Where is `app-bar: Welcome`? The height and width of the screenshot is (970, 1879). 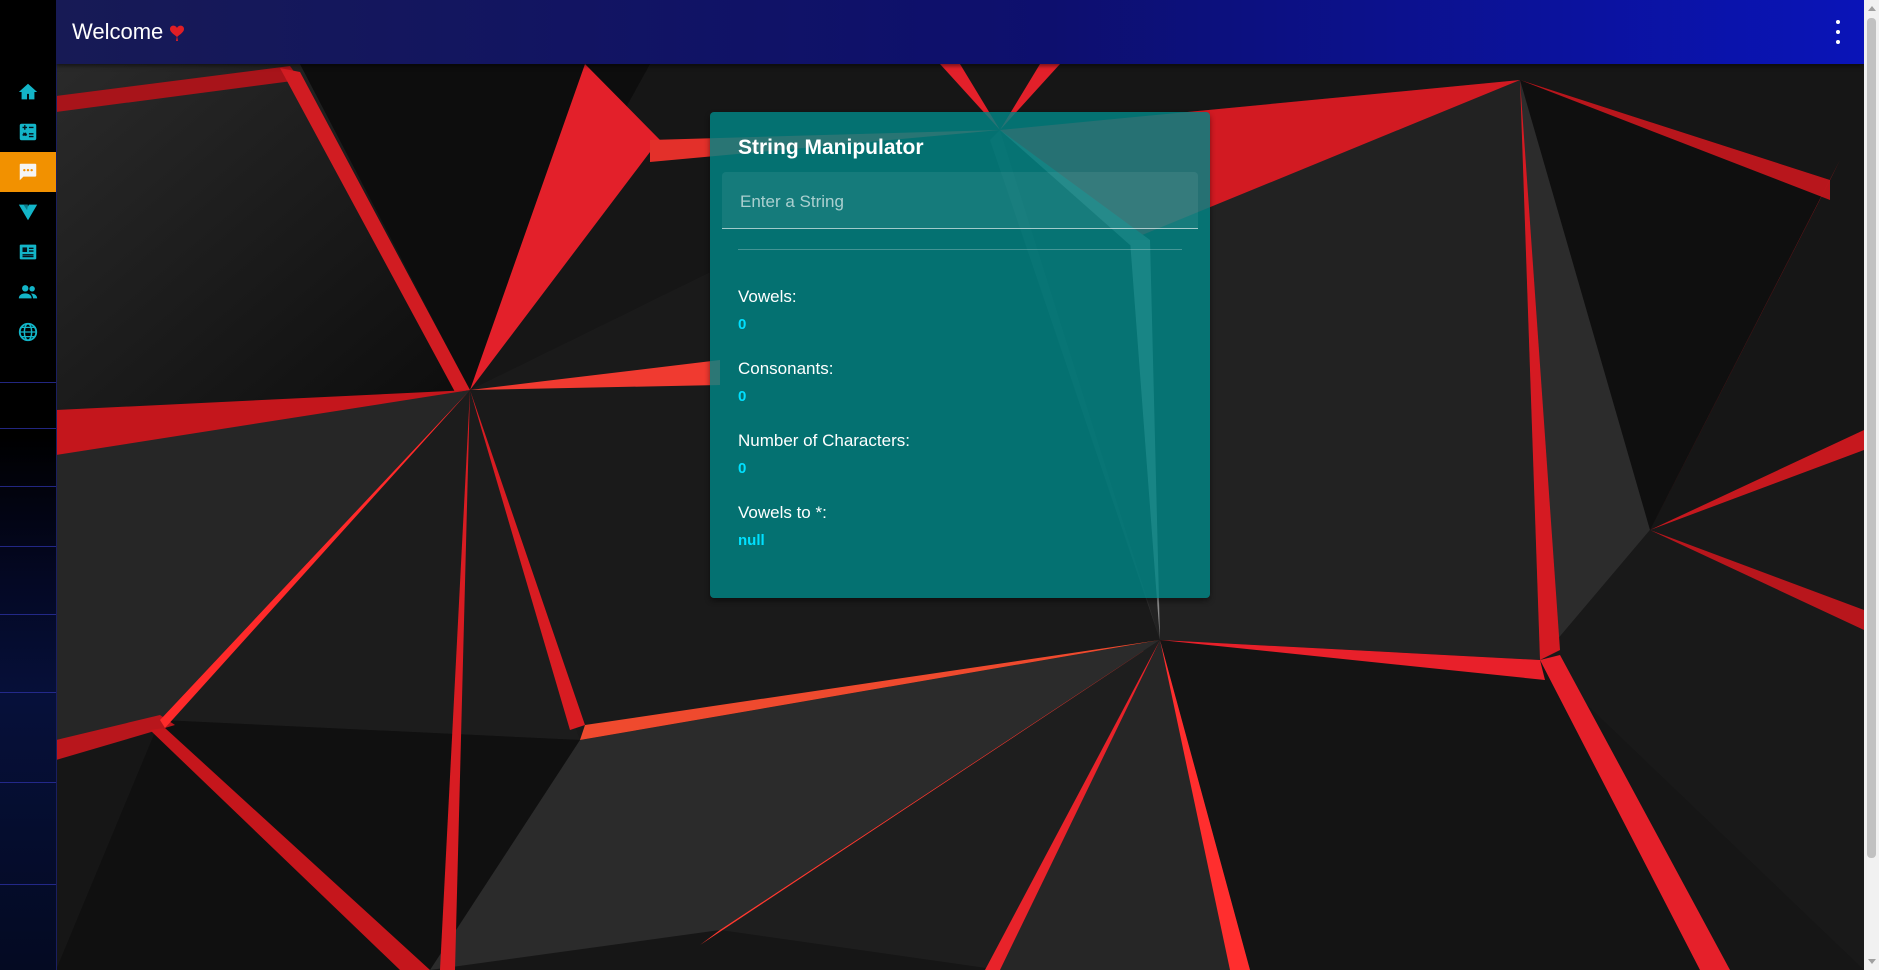
app-bar: Welcome is located at coordinates (960, 32).